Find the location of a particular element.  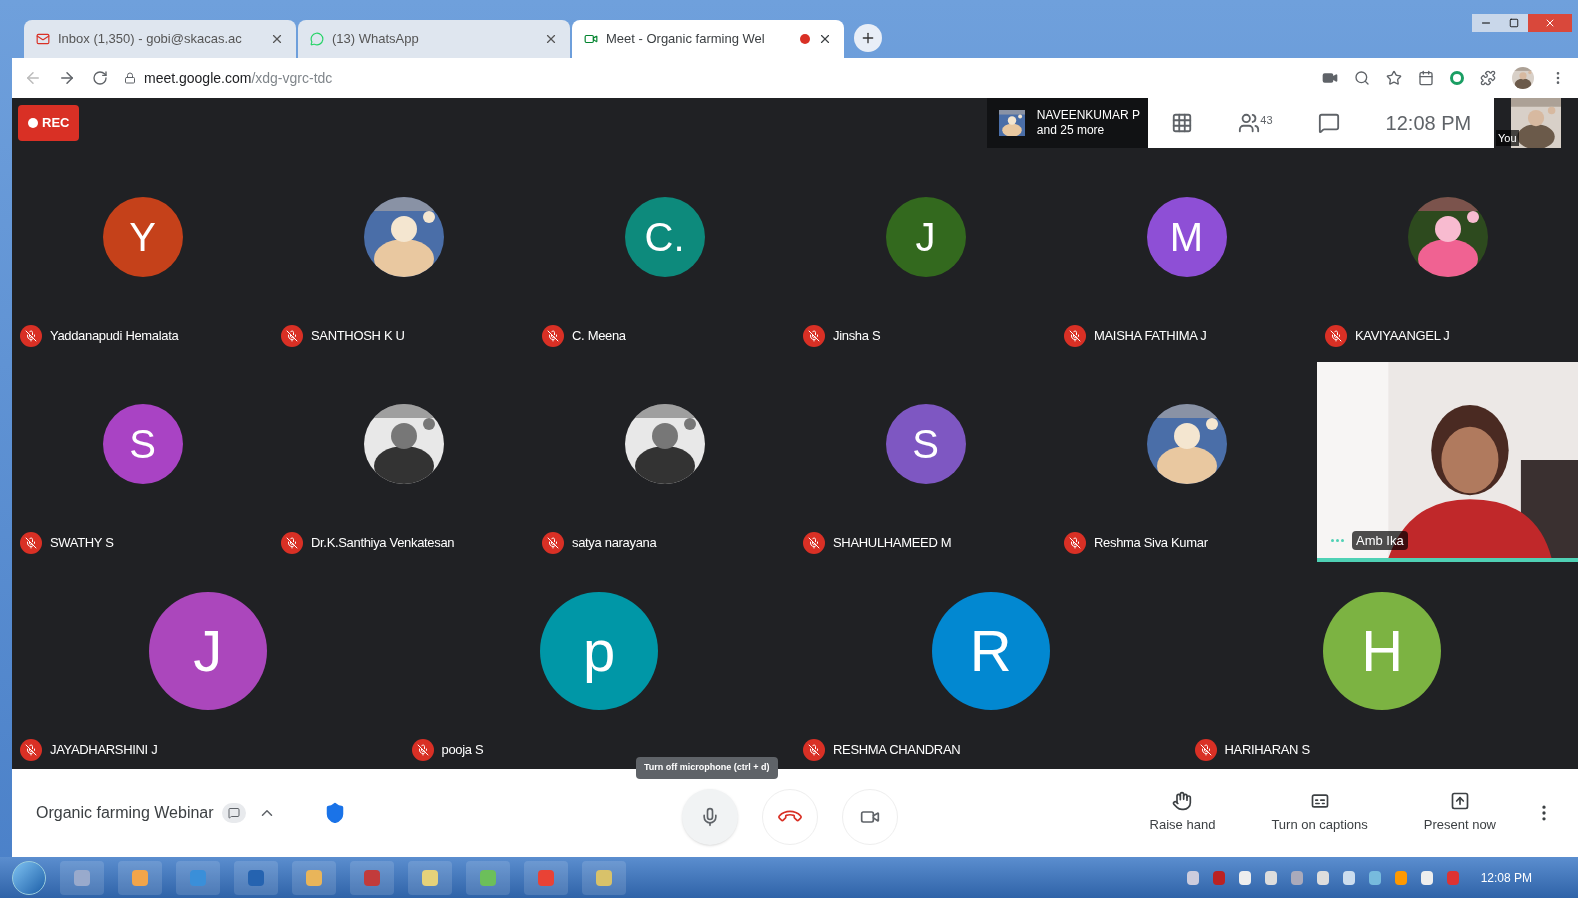

hand-icon is located at coordinates (1182, 801).